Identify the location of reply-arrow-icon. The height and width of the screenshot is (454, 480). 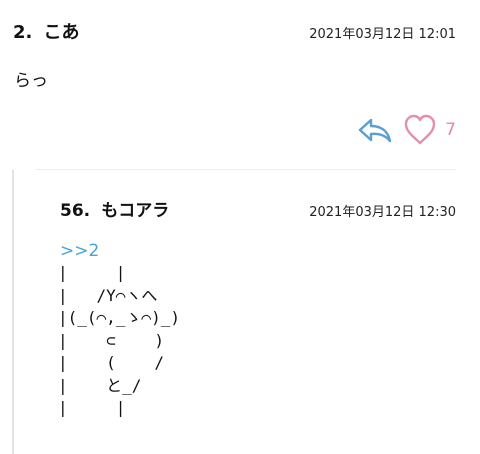
(375, 130).